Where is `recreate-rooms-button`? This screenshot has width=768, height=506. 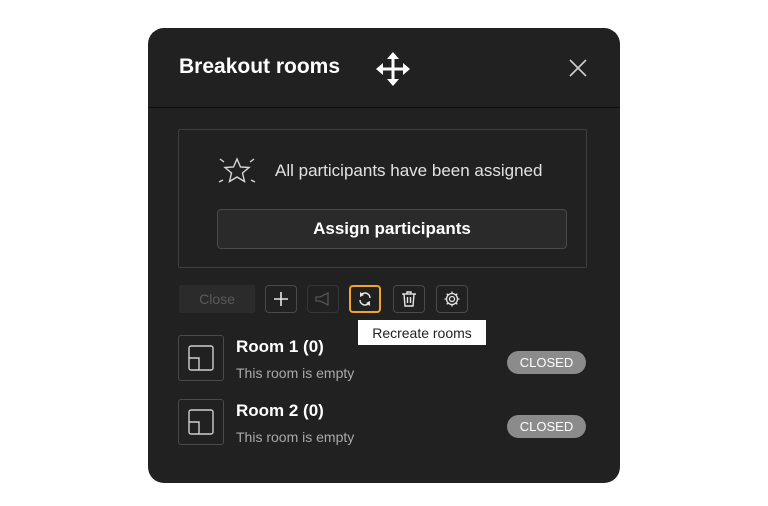
recreate-rooms-button is located at coordinates (365, 299).